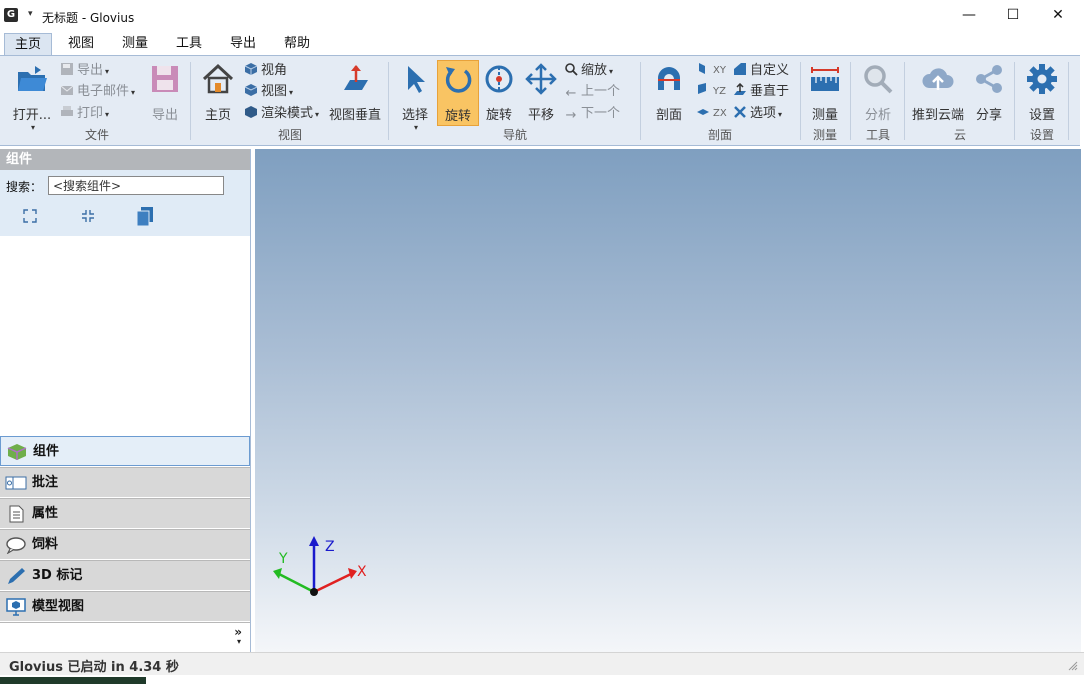  What do you see at coordinates (30, 14) in the screenshot?
I see `quick-access-dropdown-icon: ▾` at bounding box center [30, 14].